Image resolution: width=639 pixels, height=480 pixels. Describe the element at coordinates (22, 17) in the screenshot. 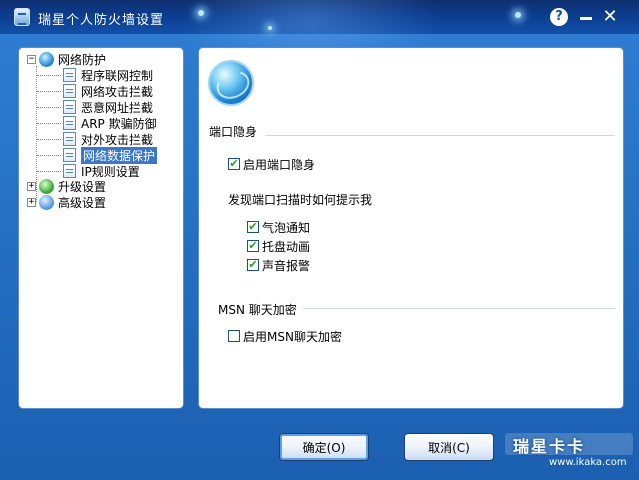

I see `app-icon` at that location.